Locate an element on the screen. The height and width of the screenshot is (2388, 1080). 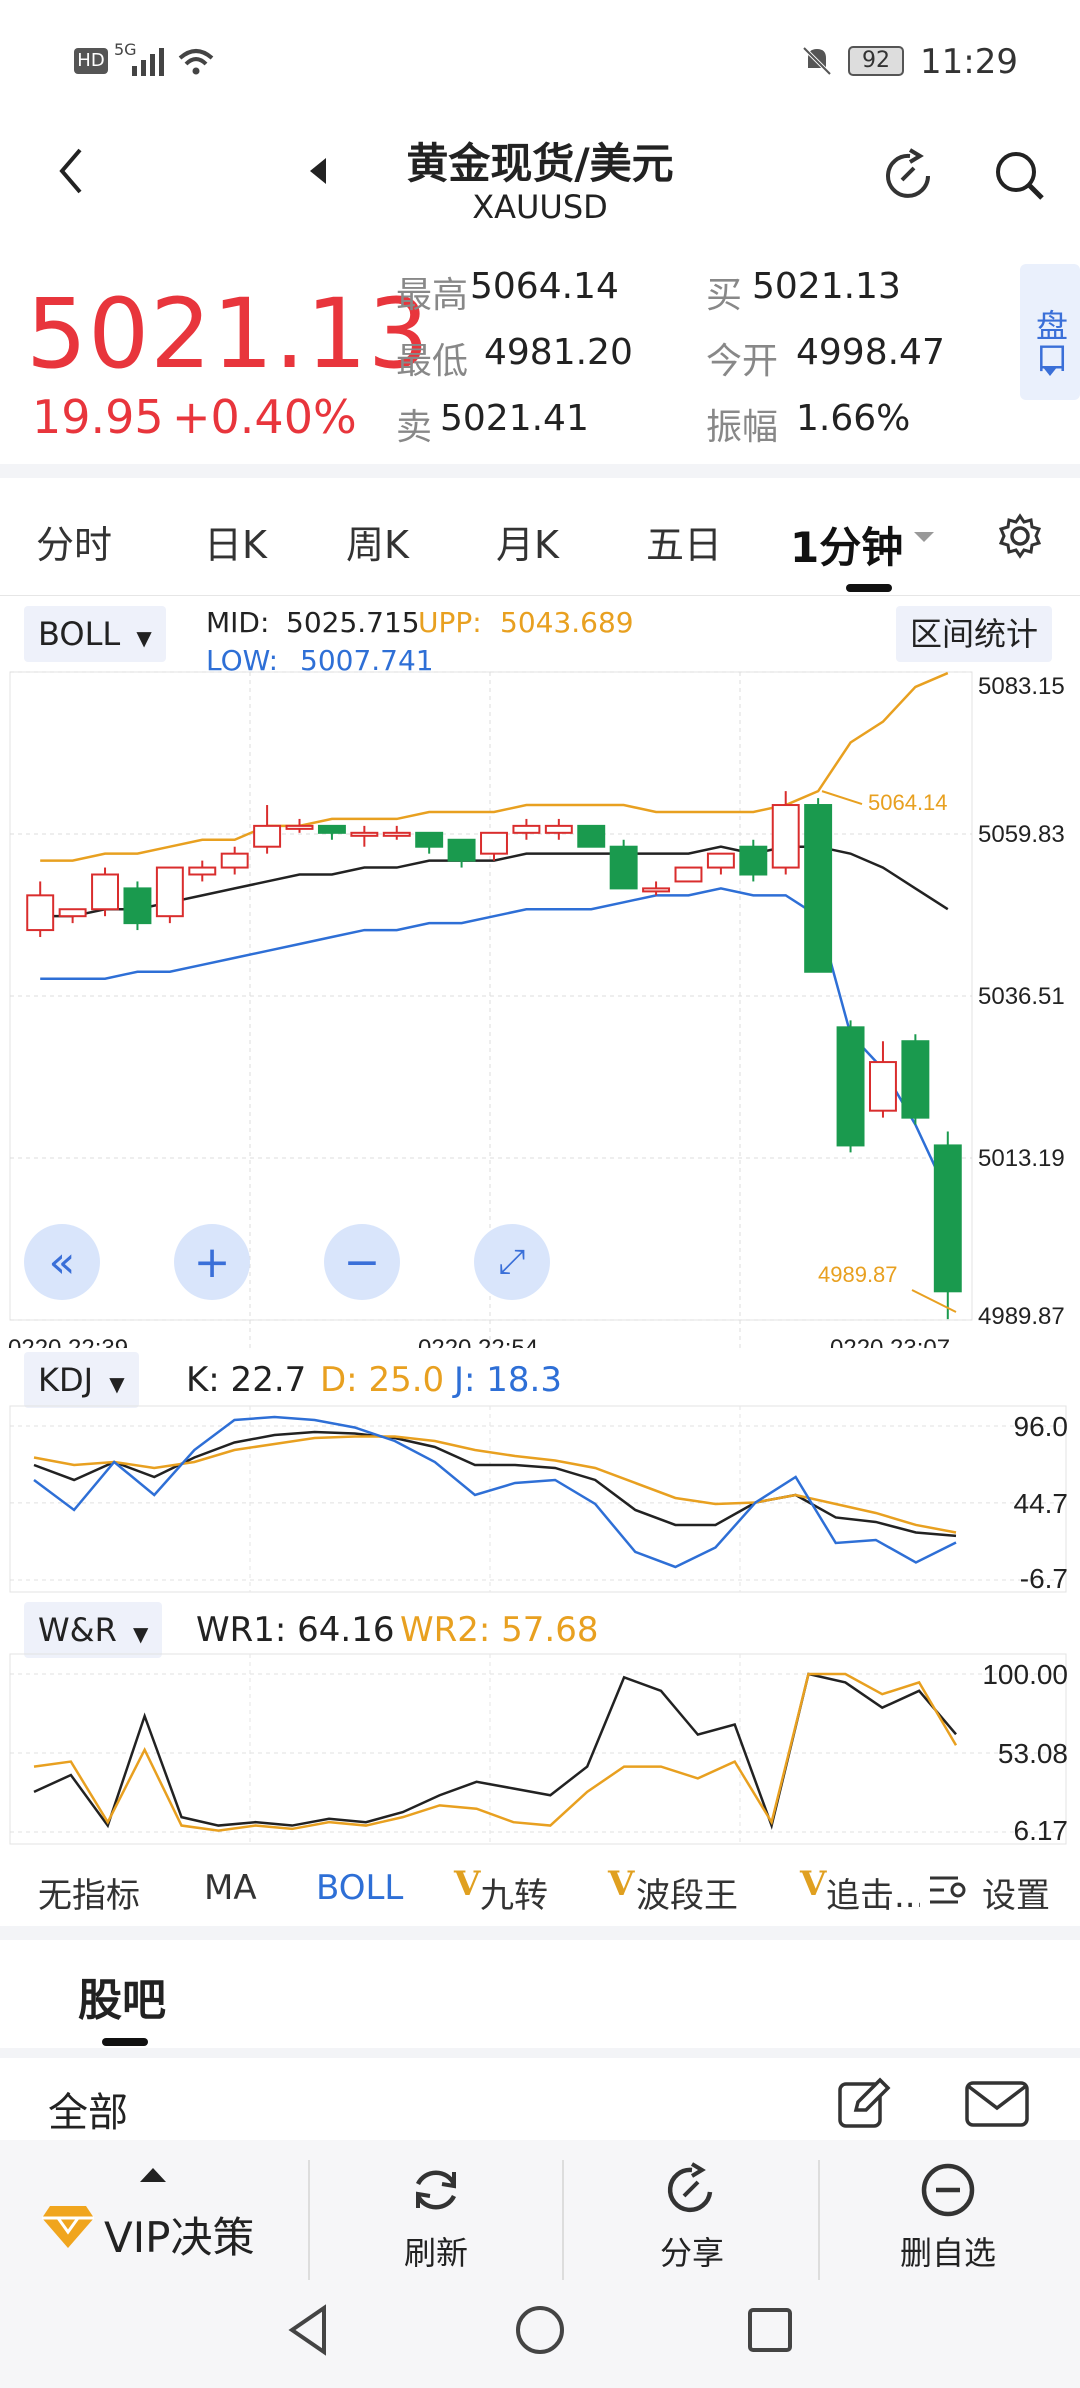
system-back-icon is located at coordinates (310, 2330).